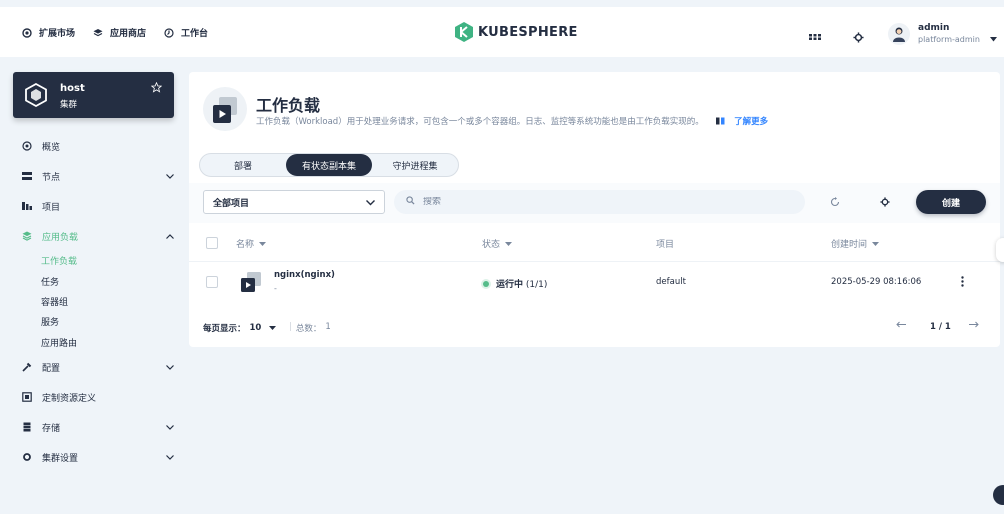 Image resolution: width=1004 pixels, height=514 pixels. What do you see at coordinates (491, 245) in the screenshot?
I see `column-status-label: 状态` at bounding box center [491, 245].